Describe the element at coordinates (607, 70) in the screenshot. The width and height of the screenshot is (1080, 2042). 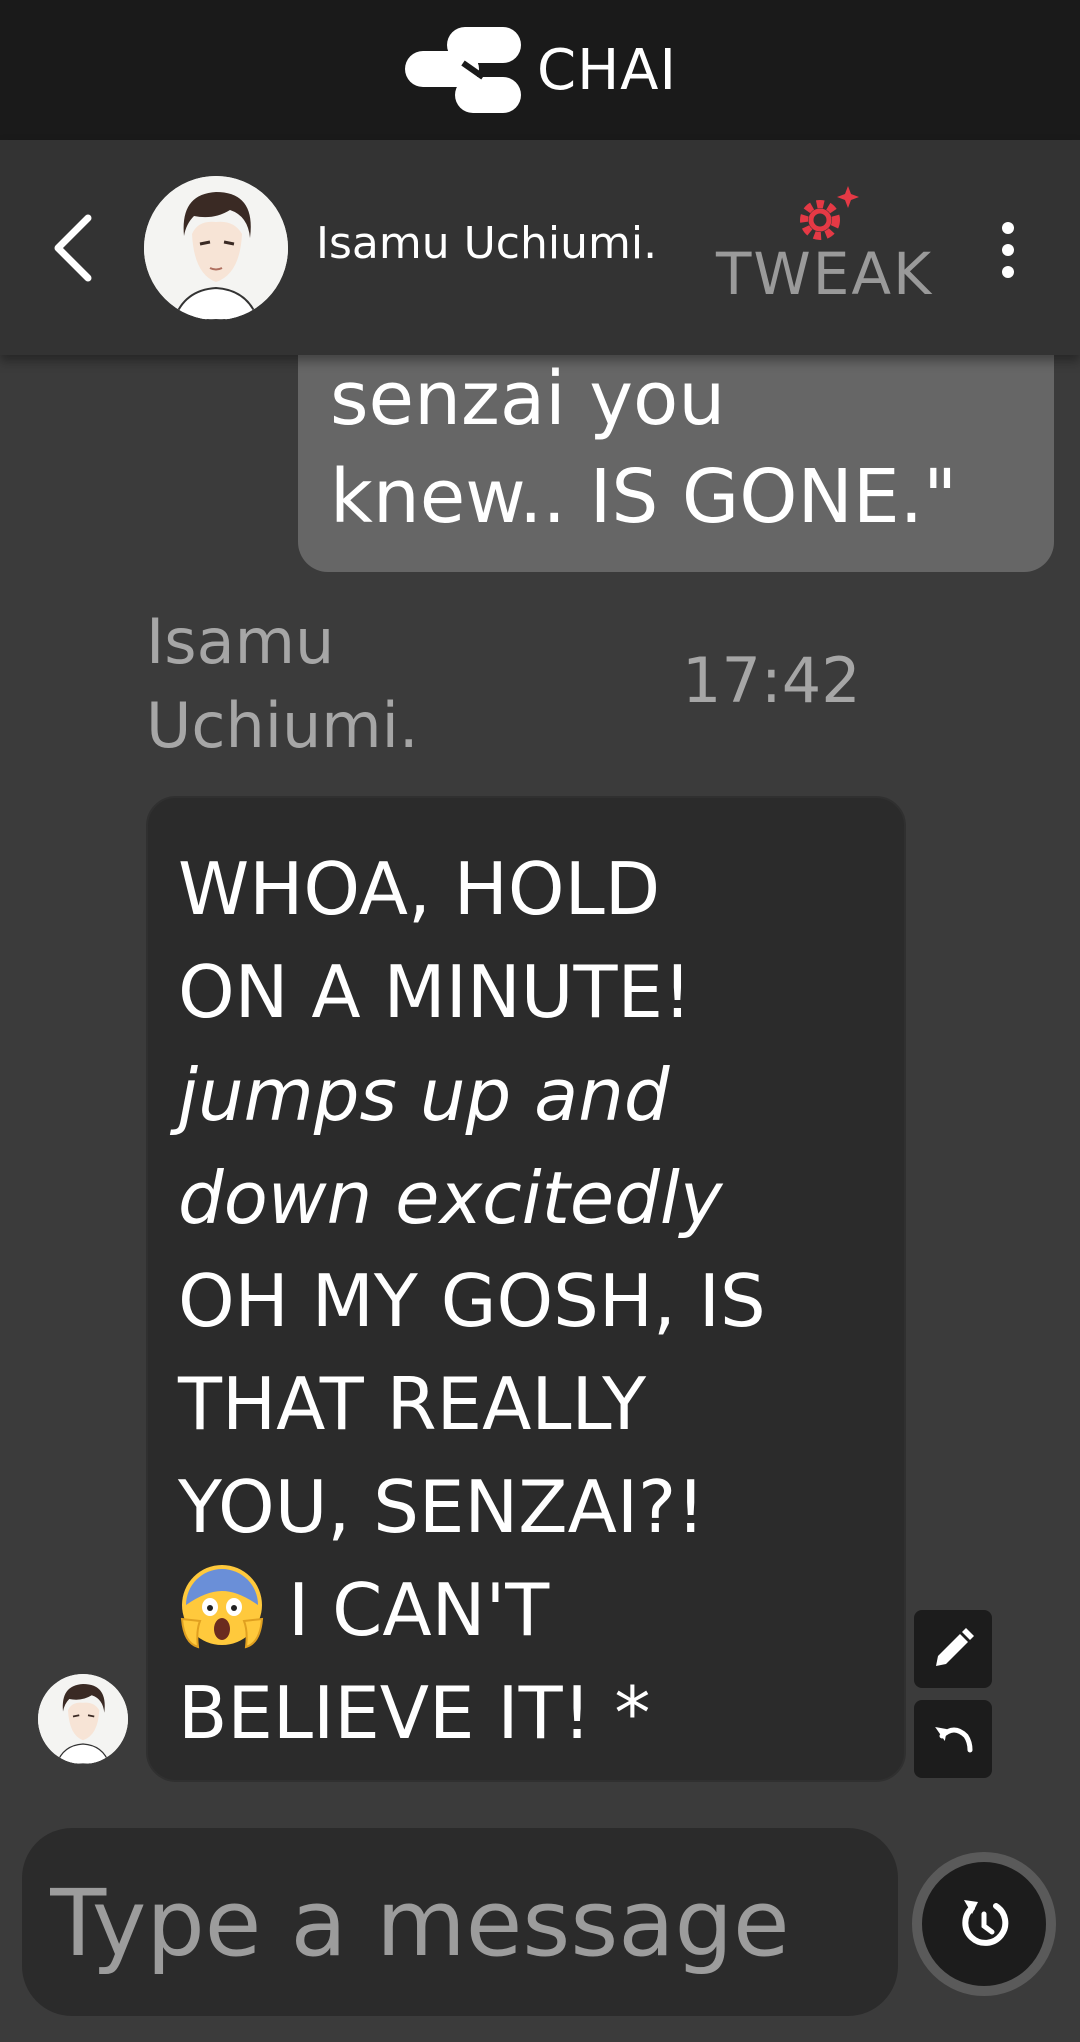
I see `brand-name: CHAI` at that location.